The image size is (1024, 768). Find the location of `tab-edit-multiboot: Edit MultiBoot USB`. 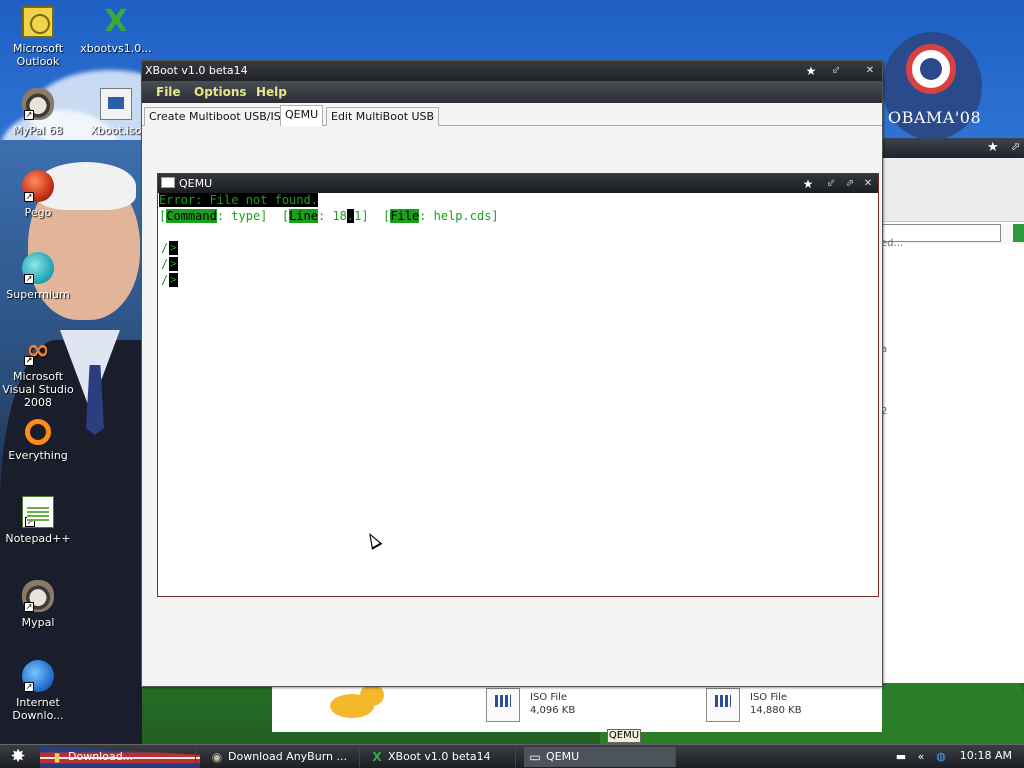

tab-edit-multiboot: Edit MultiBoot USB is located at coordinates (383, 116).